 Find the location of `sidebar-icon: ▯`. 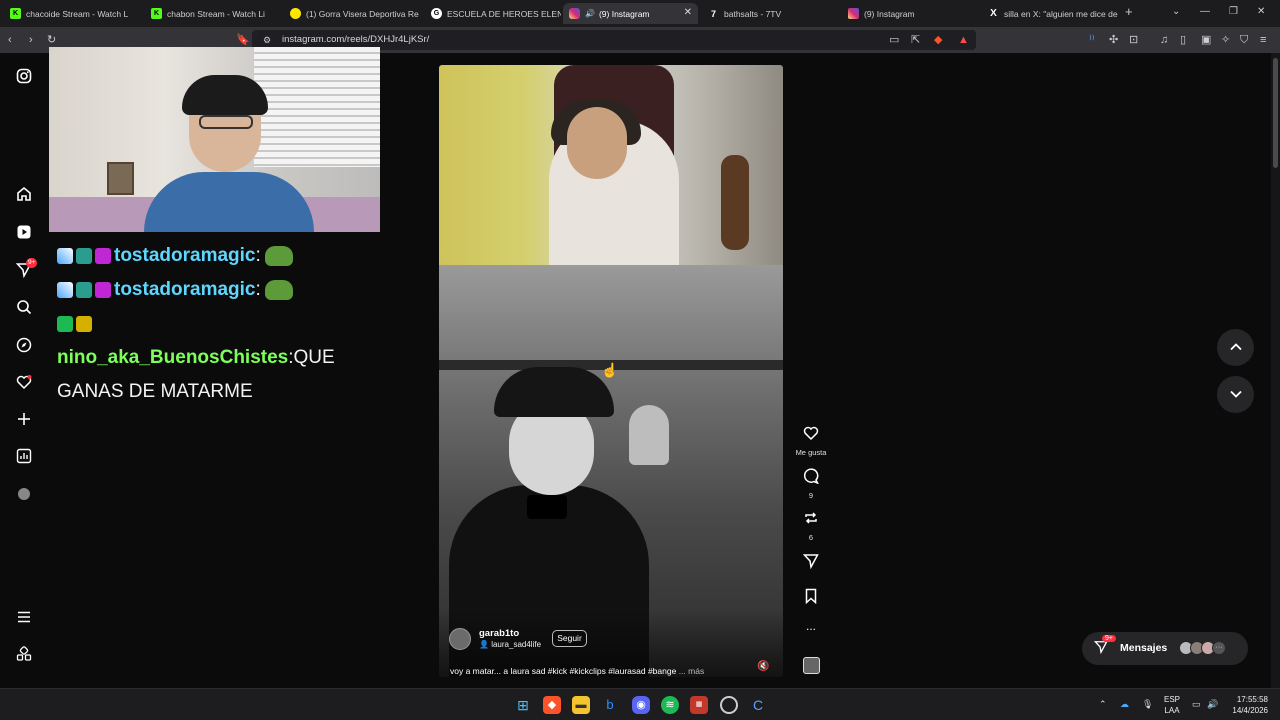

sidebar-icon: ▯ is located at coordinates (1183, 40).